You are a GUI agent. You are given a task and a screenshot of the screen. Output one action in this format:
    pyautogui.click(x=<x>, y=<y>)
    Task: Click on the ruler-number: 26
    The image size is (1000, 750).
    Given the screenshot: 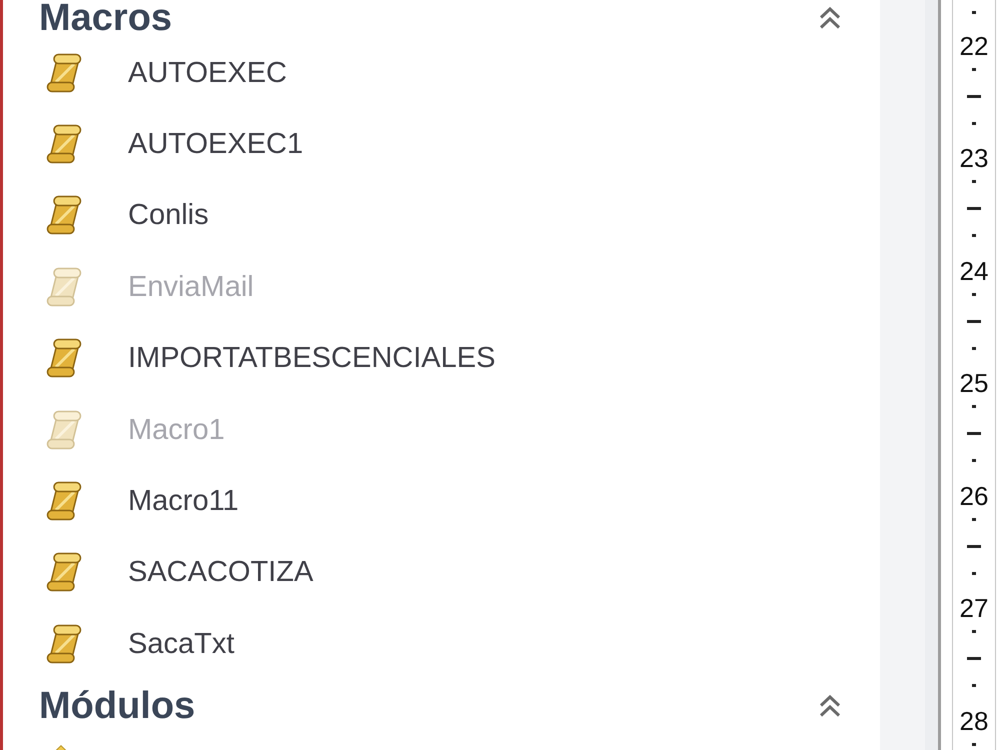 What is the action you would take?
    pyautogui.click(x=974, y=496)
    